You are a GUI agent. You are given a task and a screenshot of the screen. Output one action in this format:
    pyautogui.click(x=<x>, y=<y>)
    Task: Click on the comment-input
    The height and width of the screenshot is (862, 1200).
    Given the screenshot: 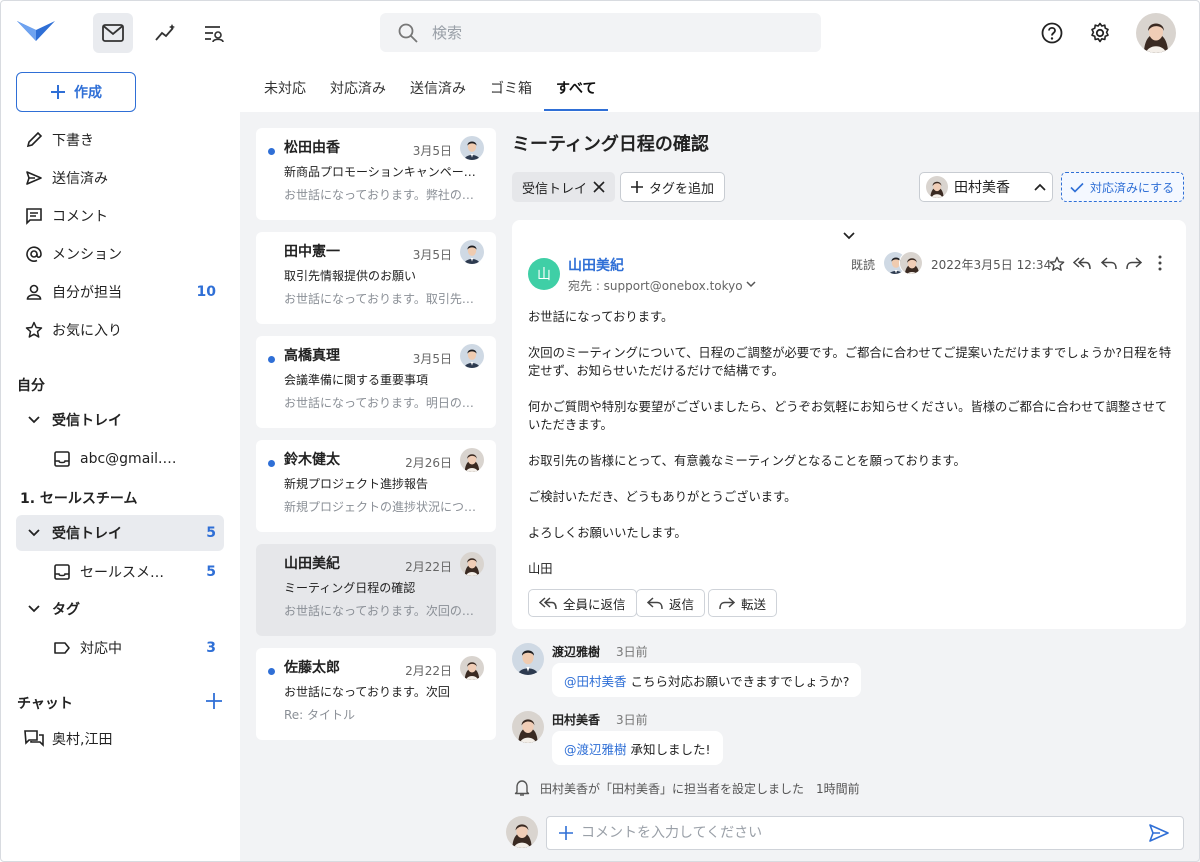 What is the action you would take?
    pyautogui.click(x=861, y=833)
    